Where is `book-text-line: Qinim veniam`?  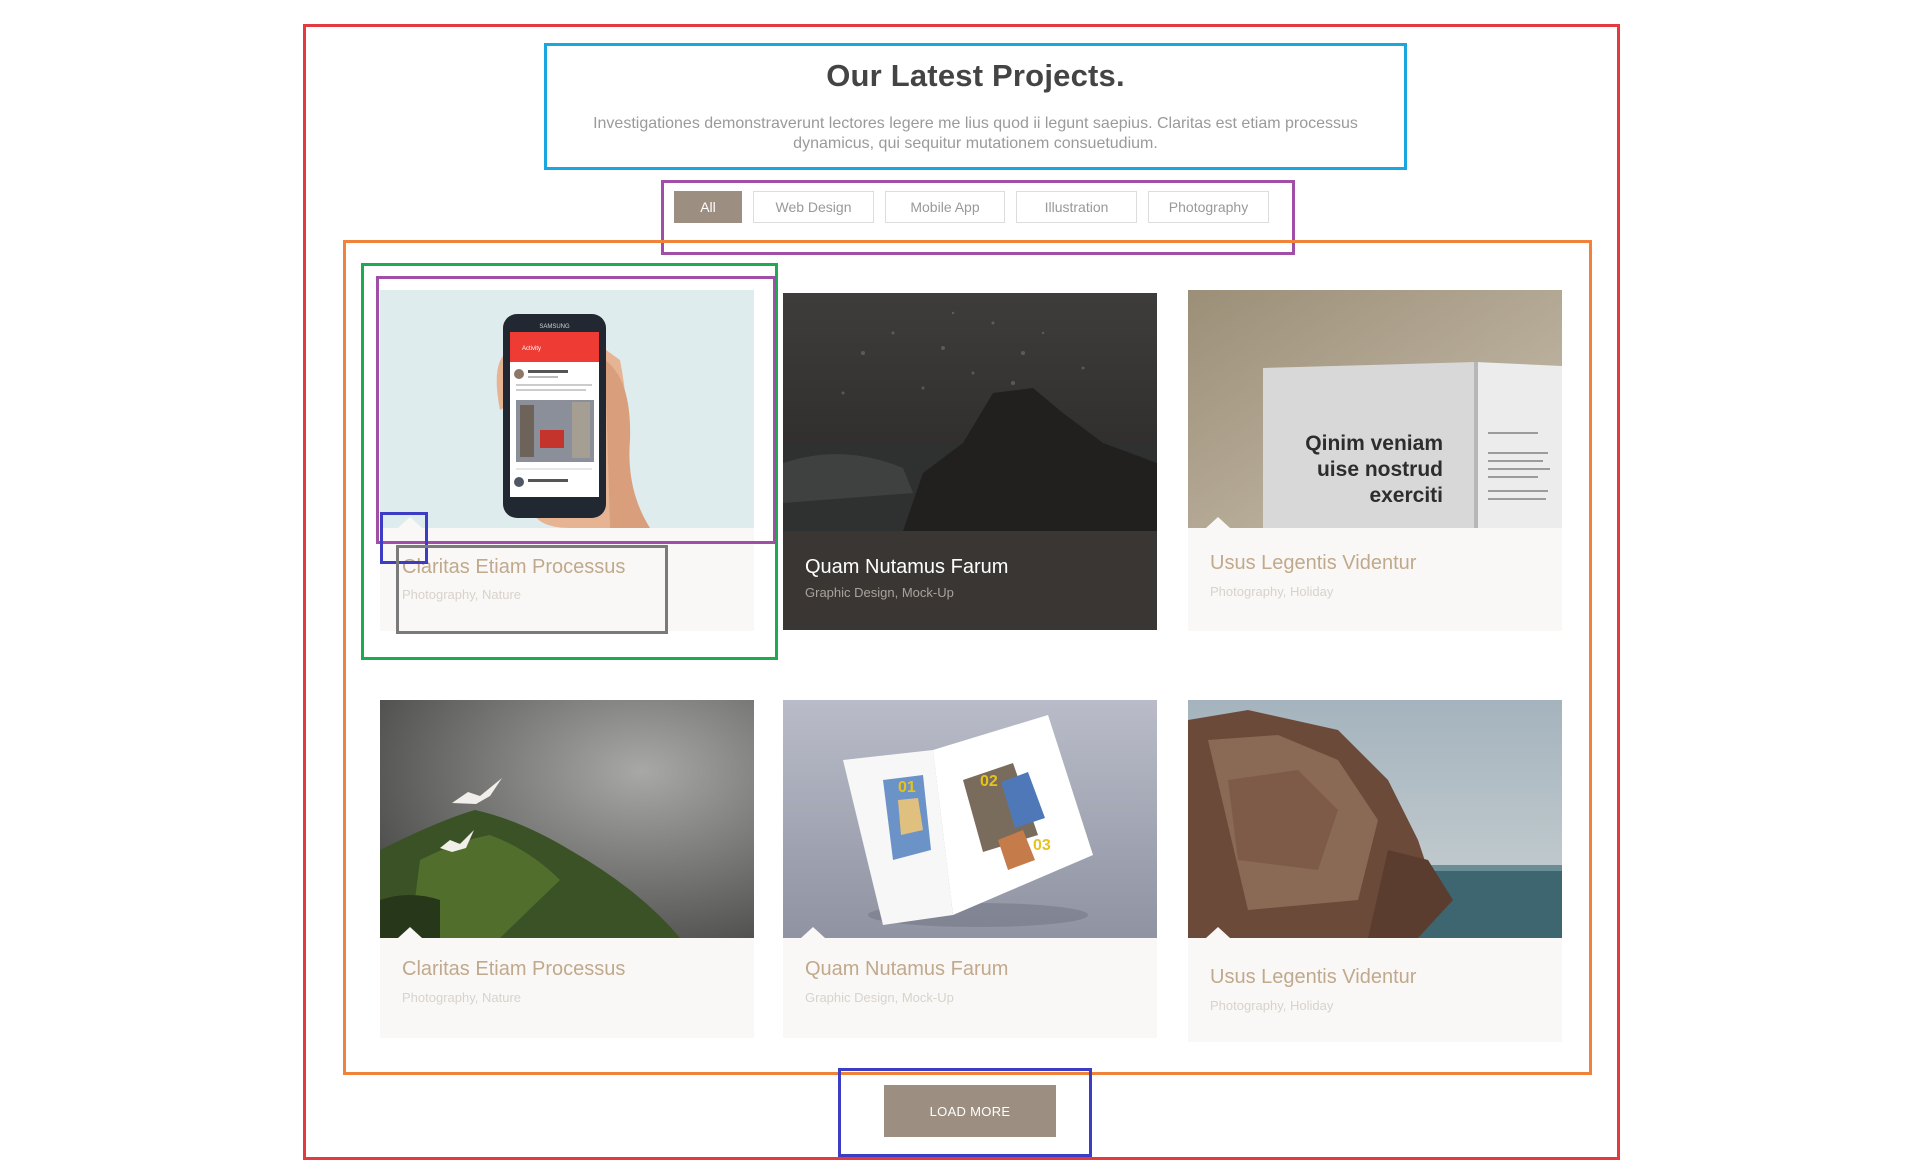
book-text-line: Qinim veniam is located at coordinates (1374, 443).